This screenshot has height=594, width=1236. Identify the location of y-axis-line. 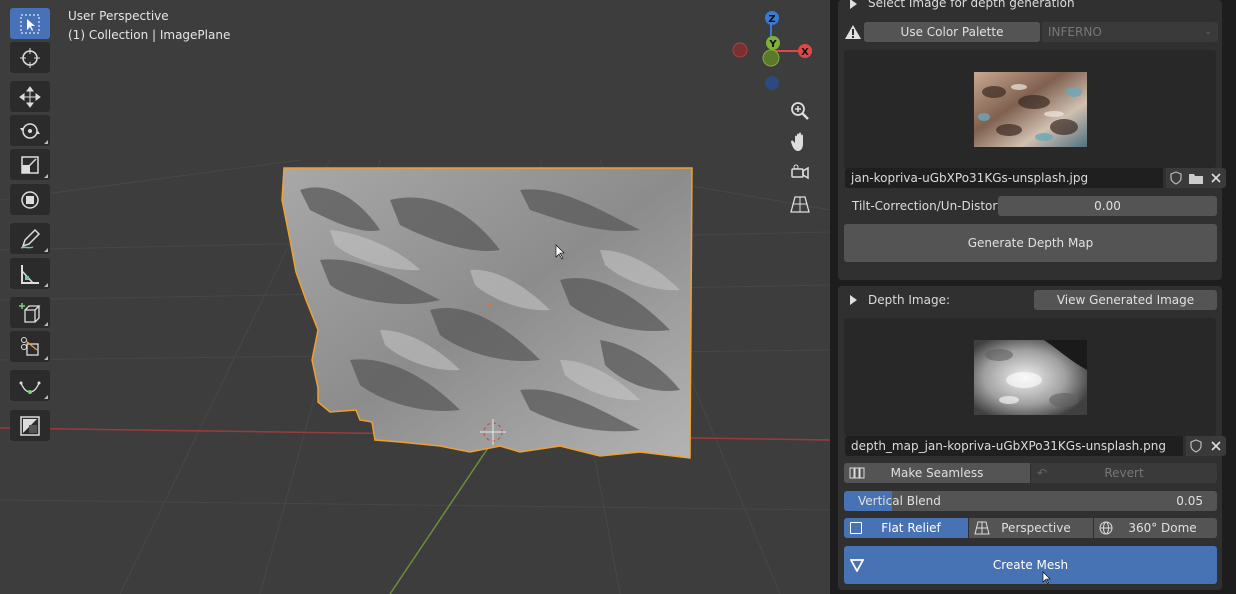
(445, 511).